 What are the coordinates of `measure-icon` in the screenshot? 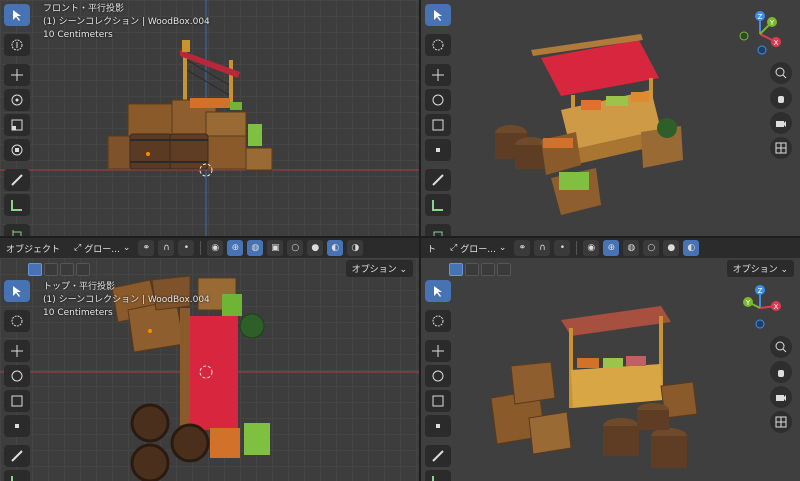 It's located at (12, 478).